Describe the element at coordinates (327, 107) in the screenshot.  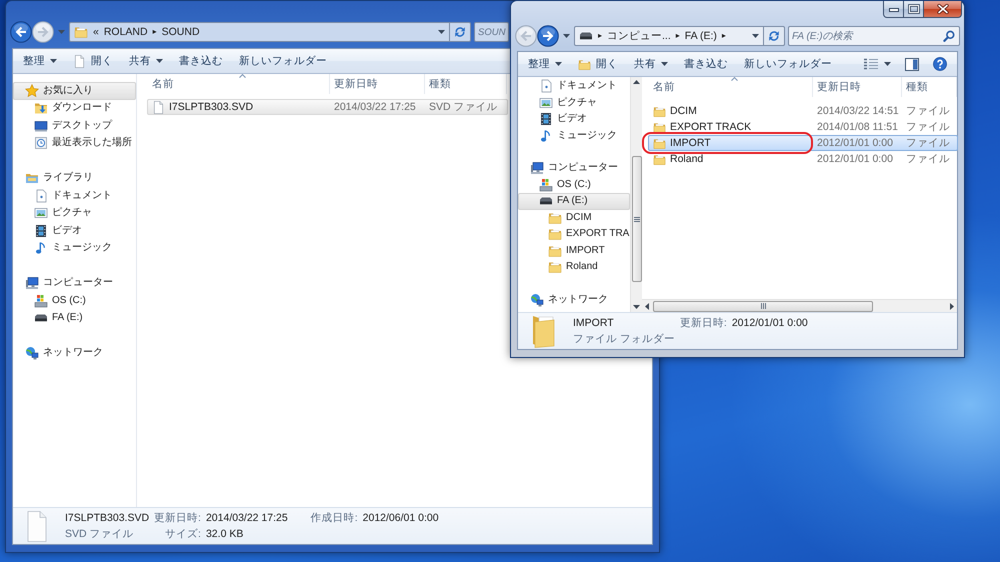
I see `file-row: I7SLPTB303.SVD 2014/03/22 17:25 SVD ファイル` at that location.